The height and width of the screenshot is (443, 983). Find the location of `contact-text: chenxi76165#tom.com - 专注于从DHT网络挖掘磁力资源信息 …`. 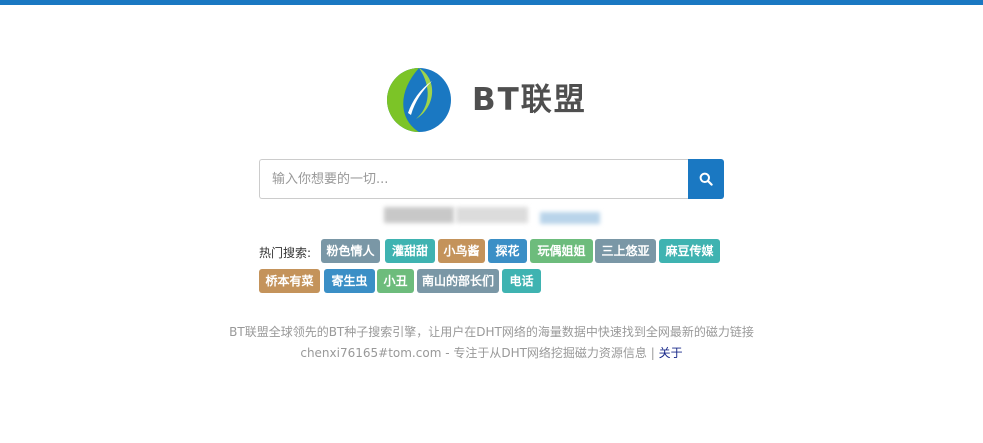

contact-text: chenxi76165#tom.com - 专注于从DHT网络挖掘磁力资源信息 … is located at coordinates (477, 353).